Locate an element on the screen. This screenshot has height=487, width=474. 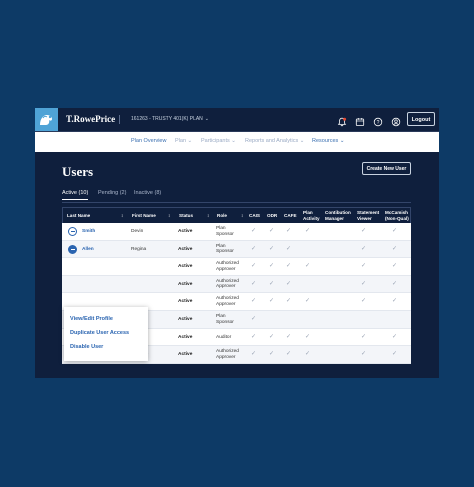
table-row: Allen Regina Active Plan Sponsor ✓ ✓ ✓ ✓ ✓ is located at coordinates (236, 249).